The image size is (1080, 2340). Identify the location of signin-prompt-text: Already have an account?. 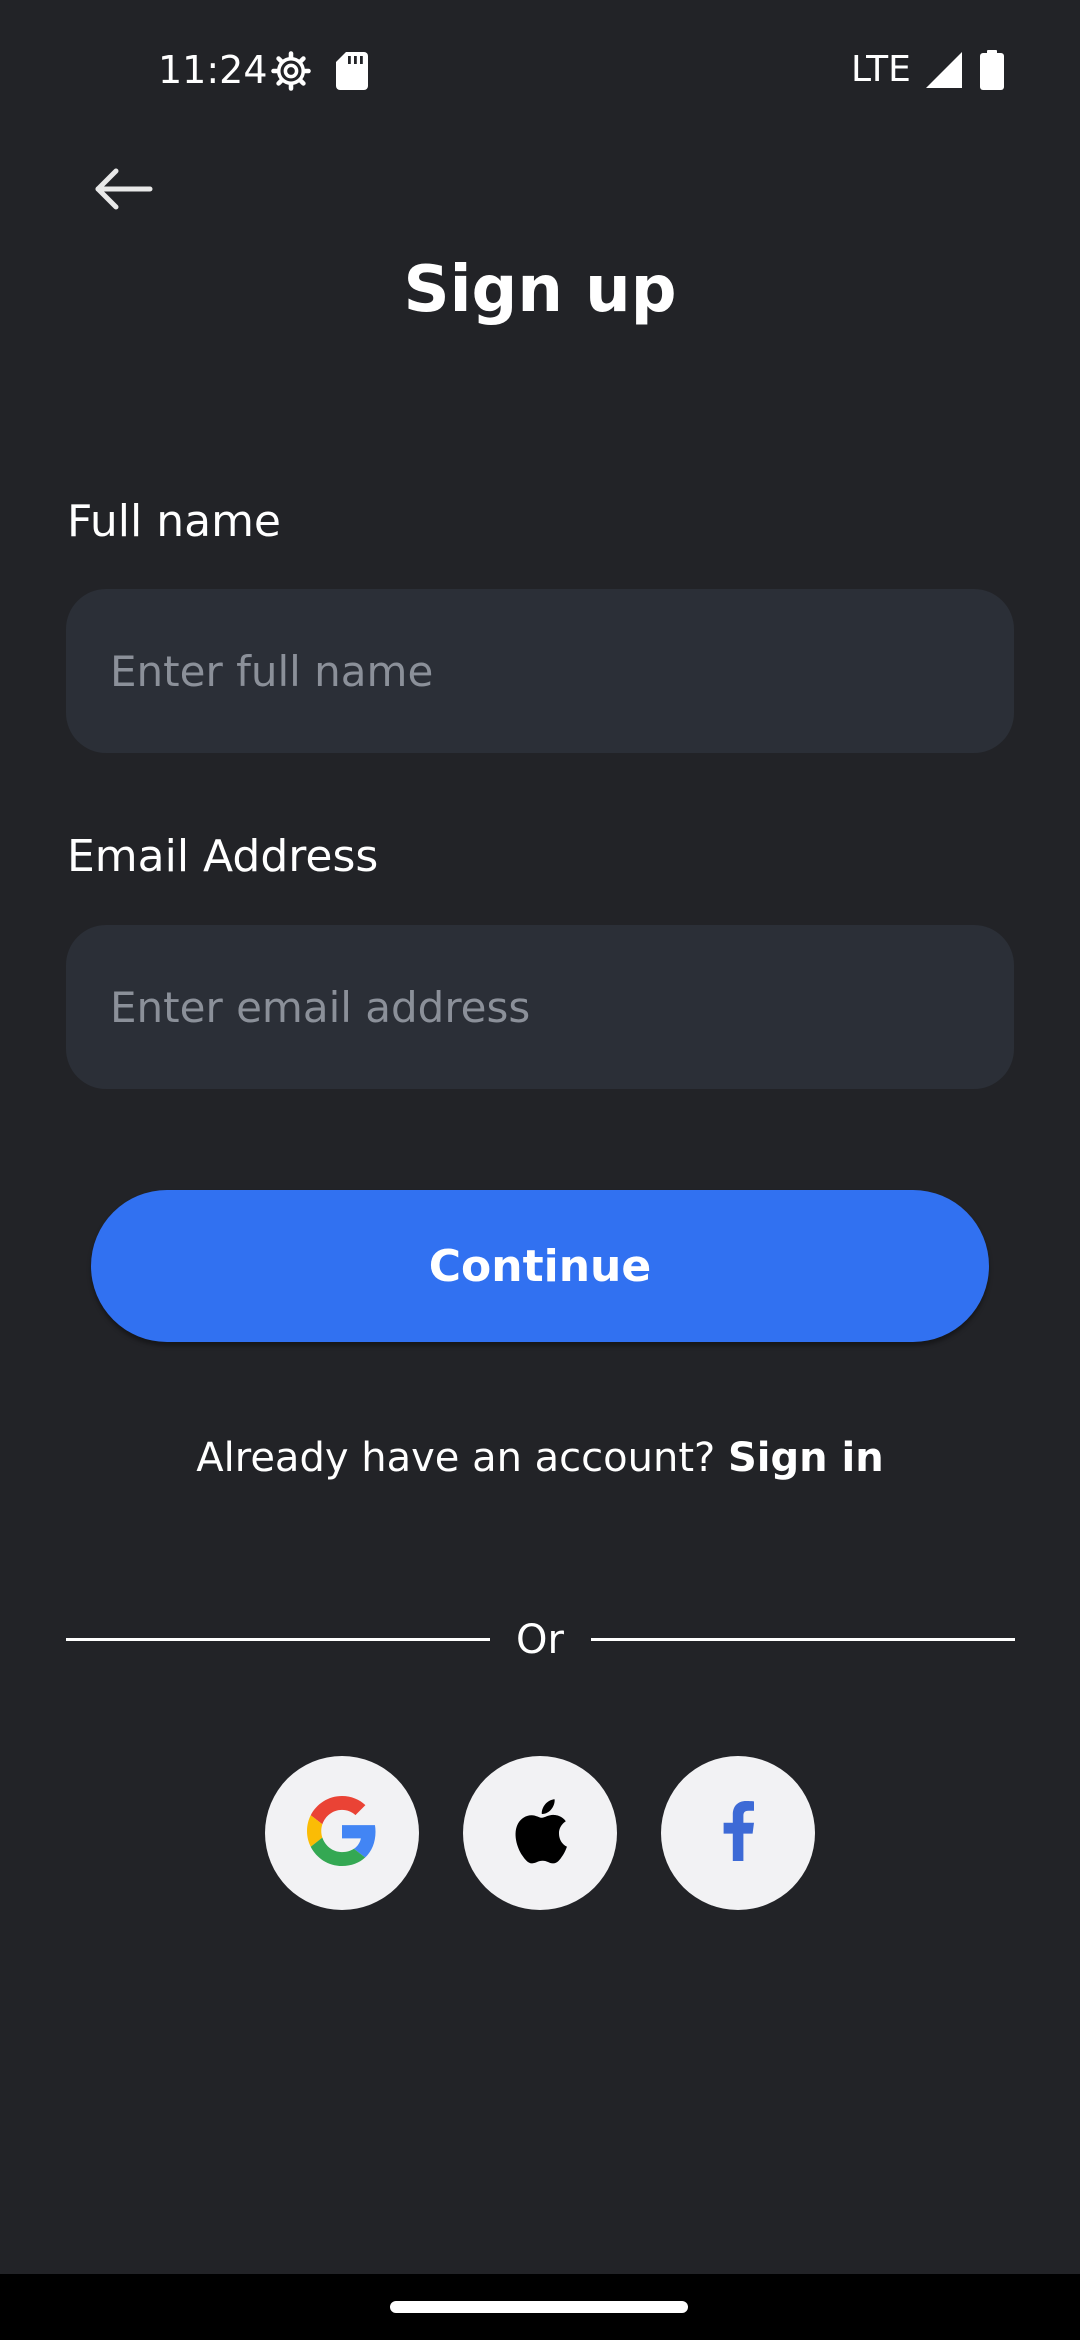
(456, 1458).